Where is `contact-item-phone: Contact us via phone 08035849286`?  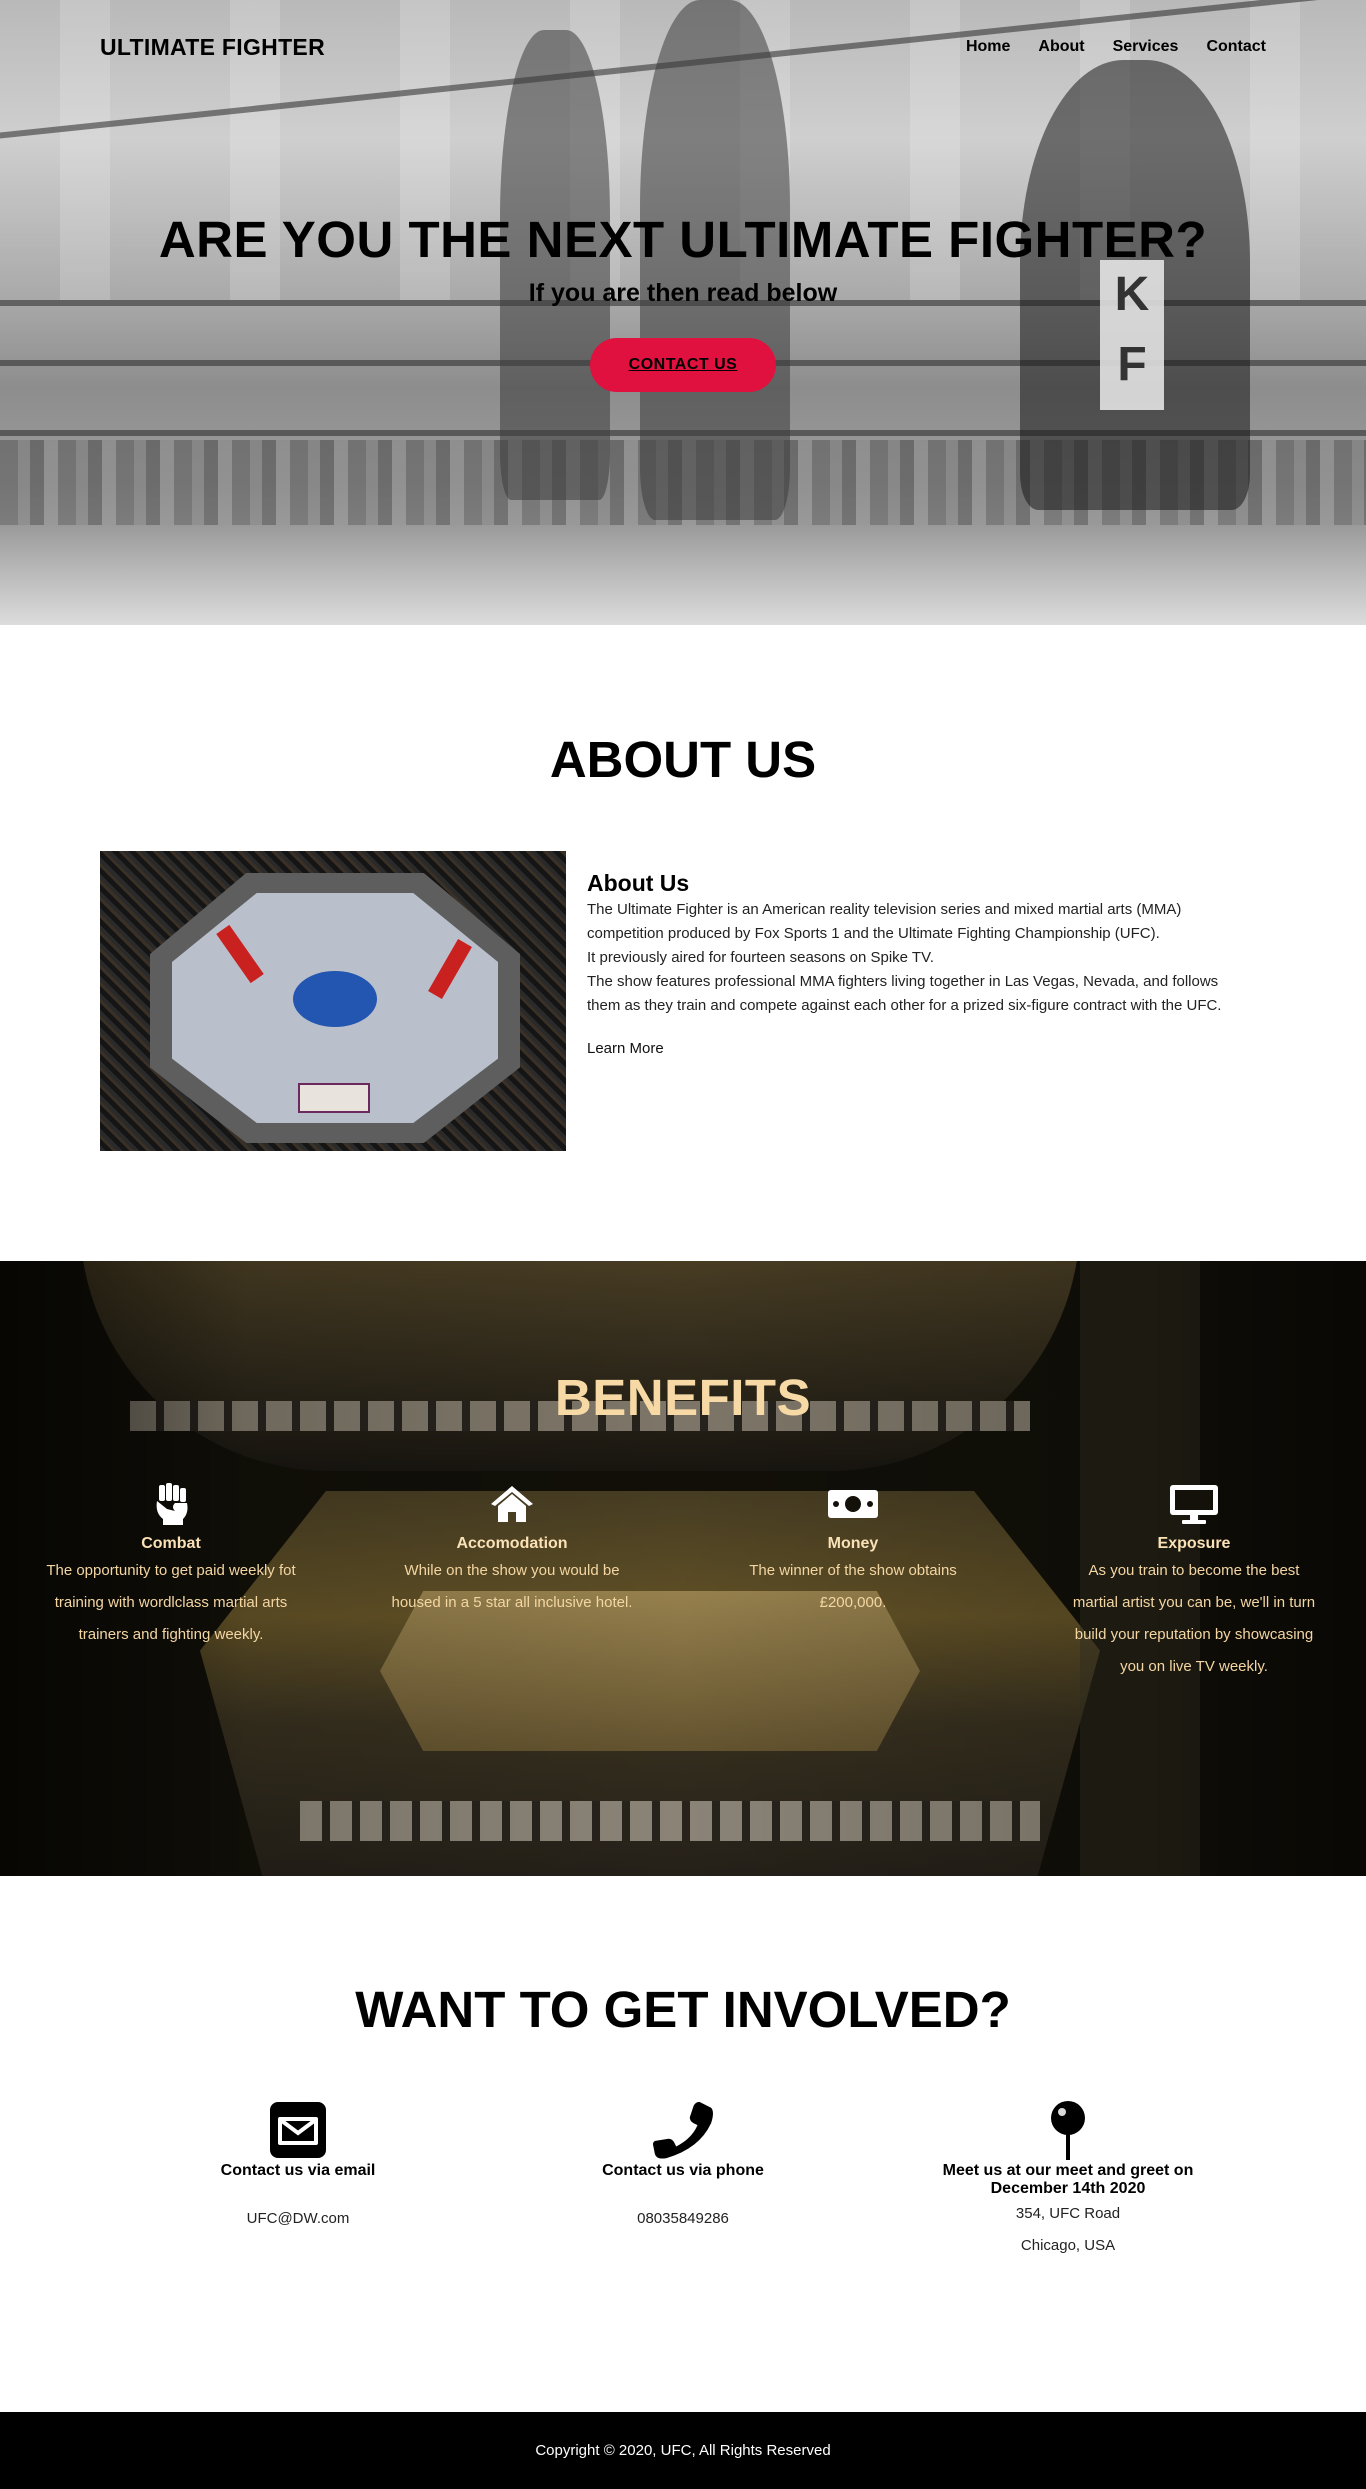
contact-item-phone: Contact us via phone 08035849286 is located at coordinates (683, 2163).